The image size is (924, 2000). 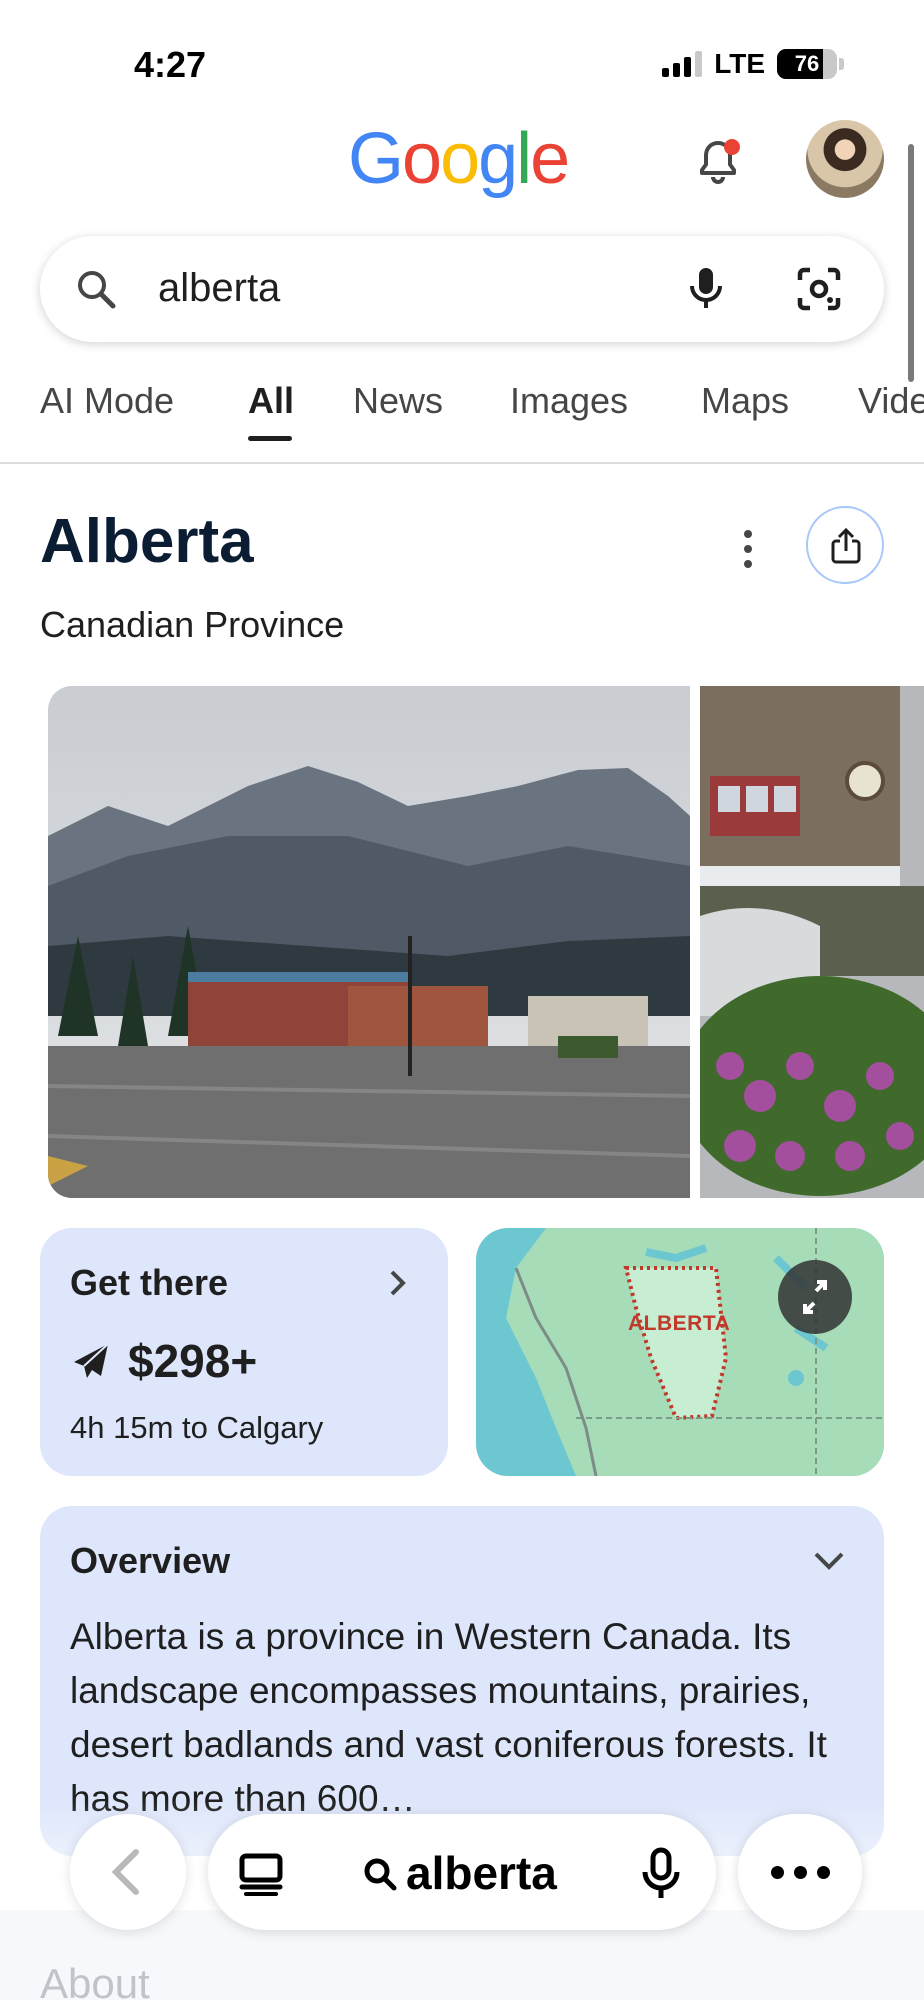 I want to click on tab-videos: Vide, so click(x=891, y=401).